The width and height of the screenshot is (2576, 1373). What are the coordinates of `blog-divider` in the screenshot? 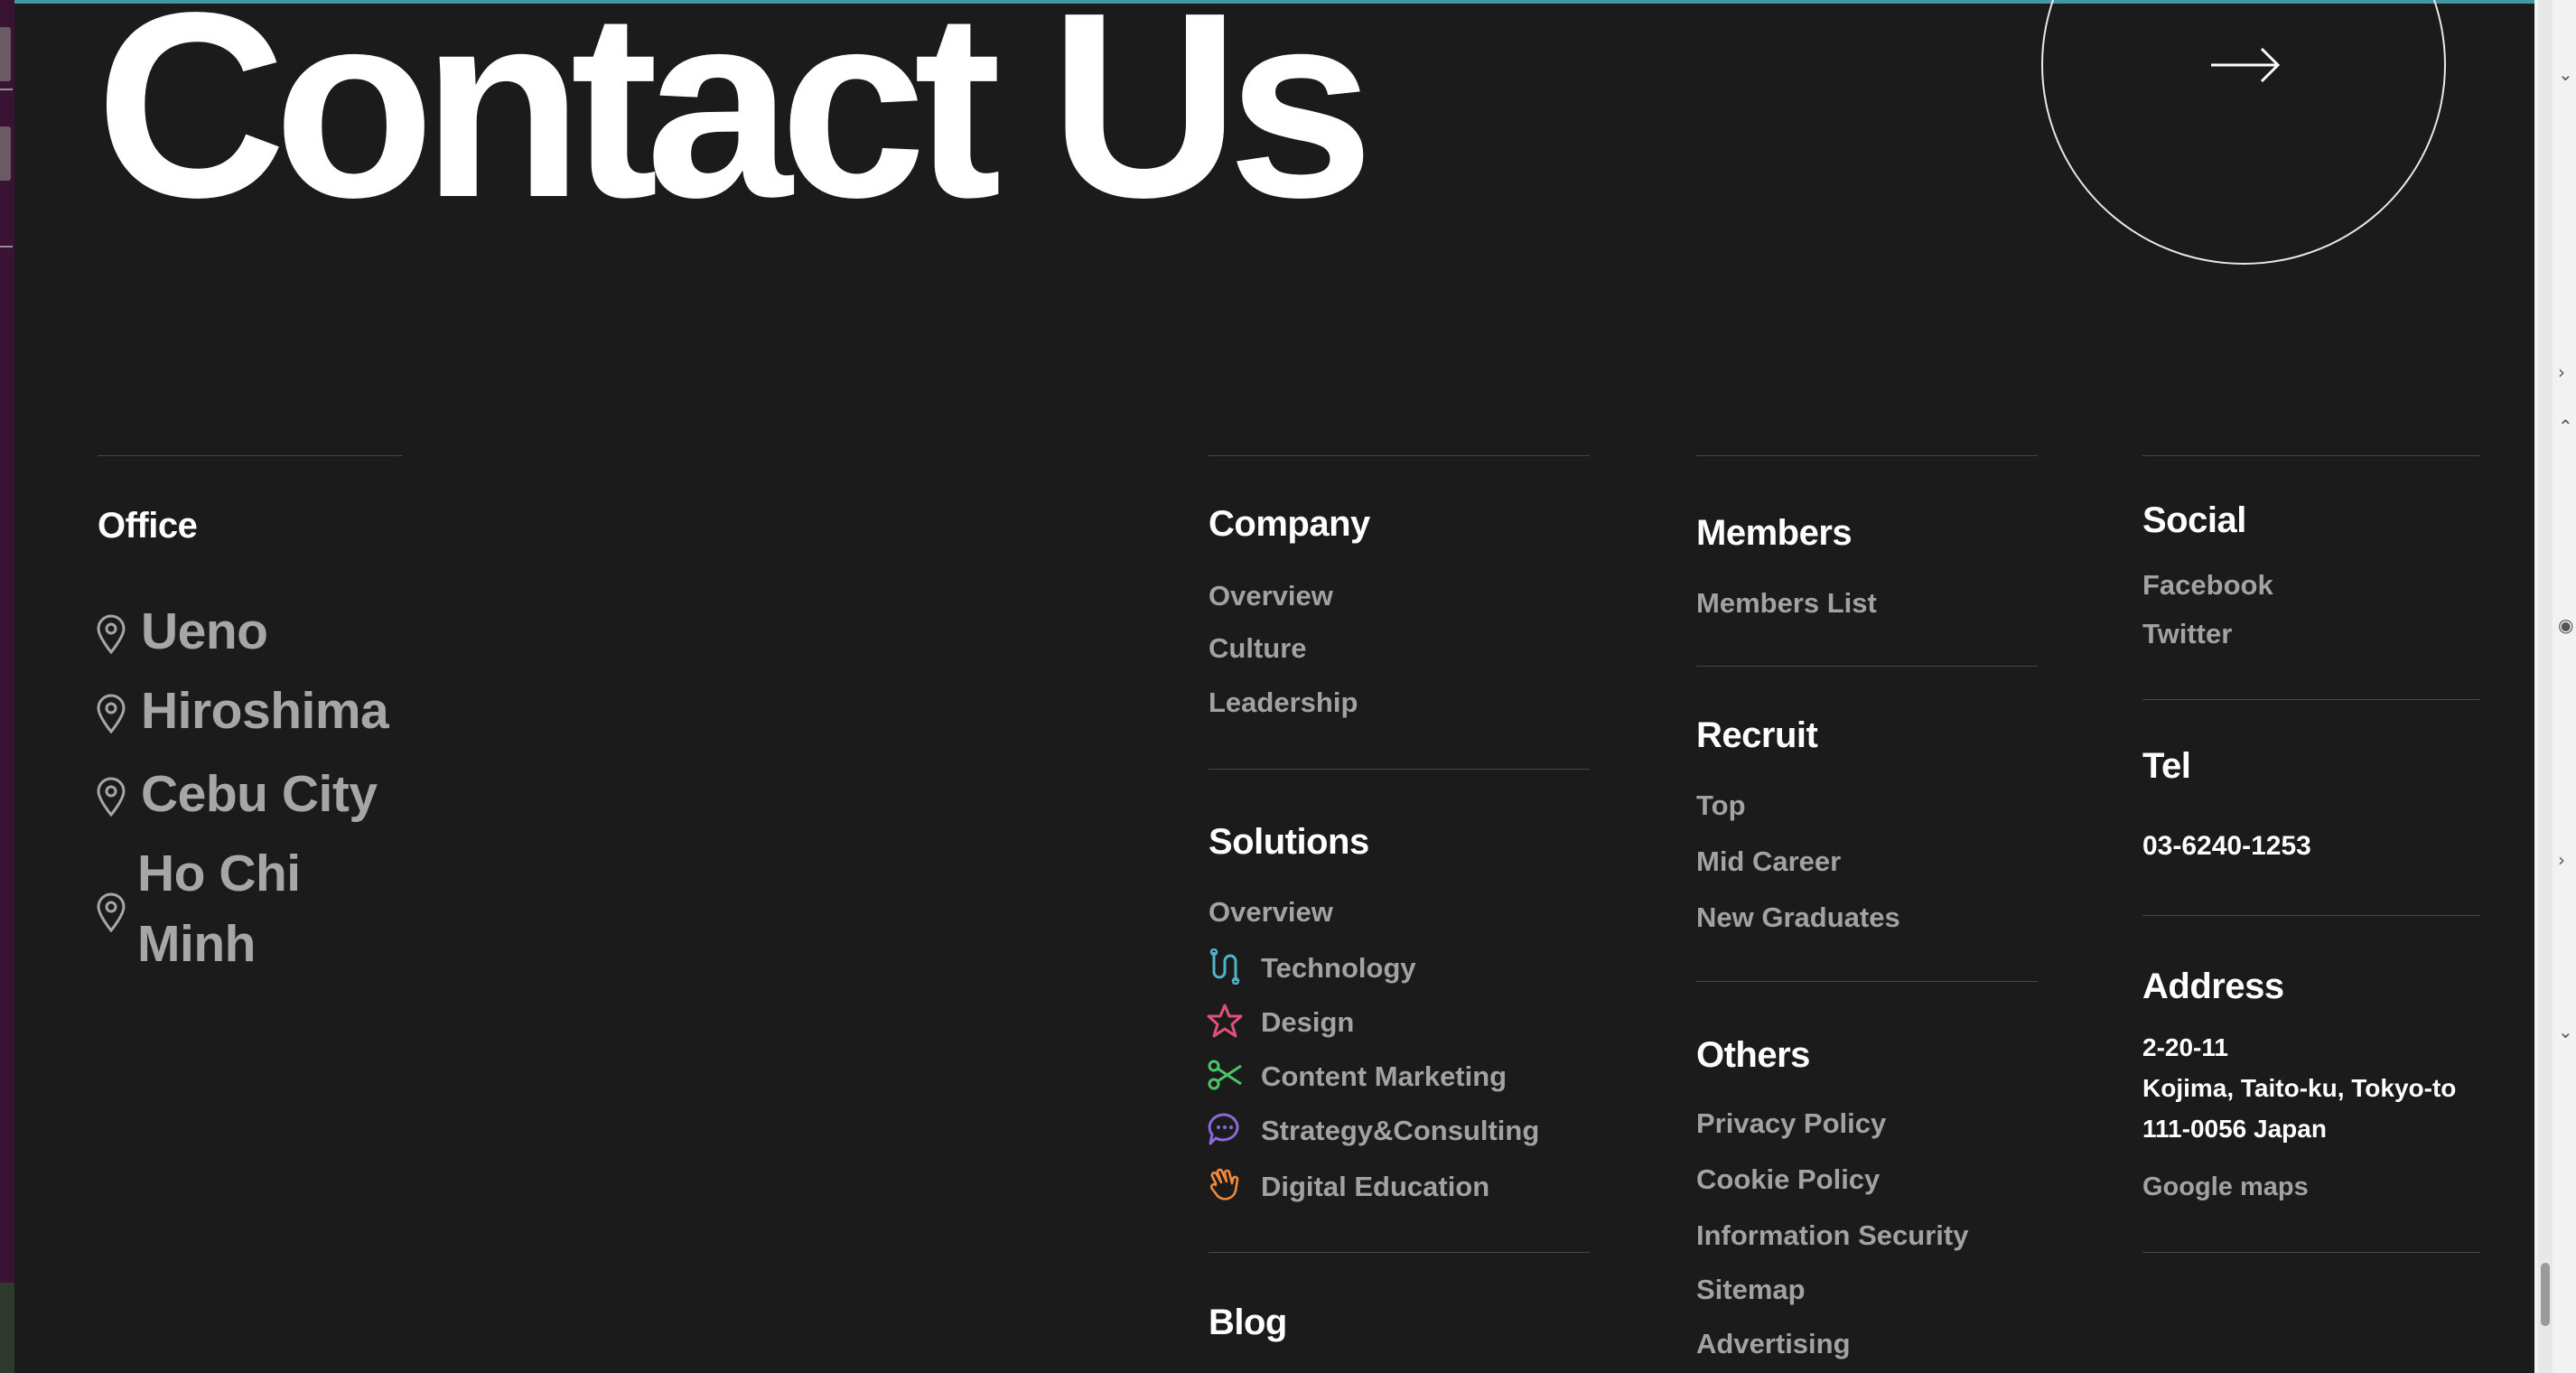 It's located at (1399, 1252).